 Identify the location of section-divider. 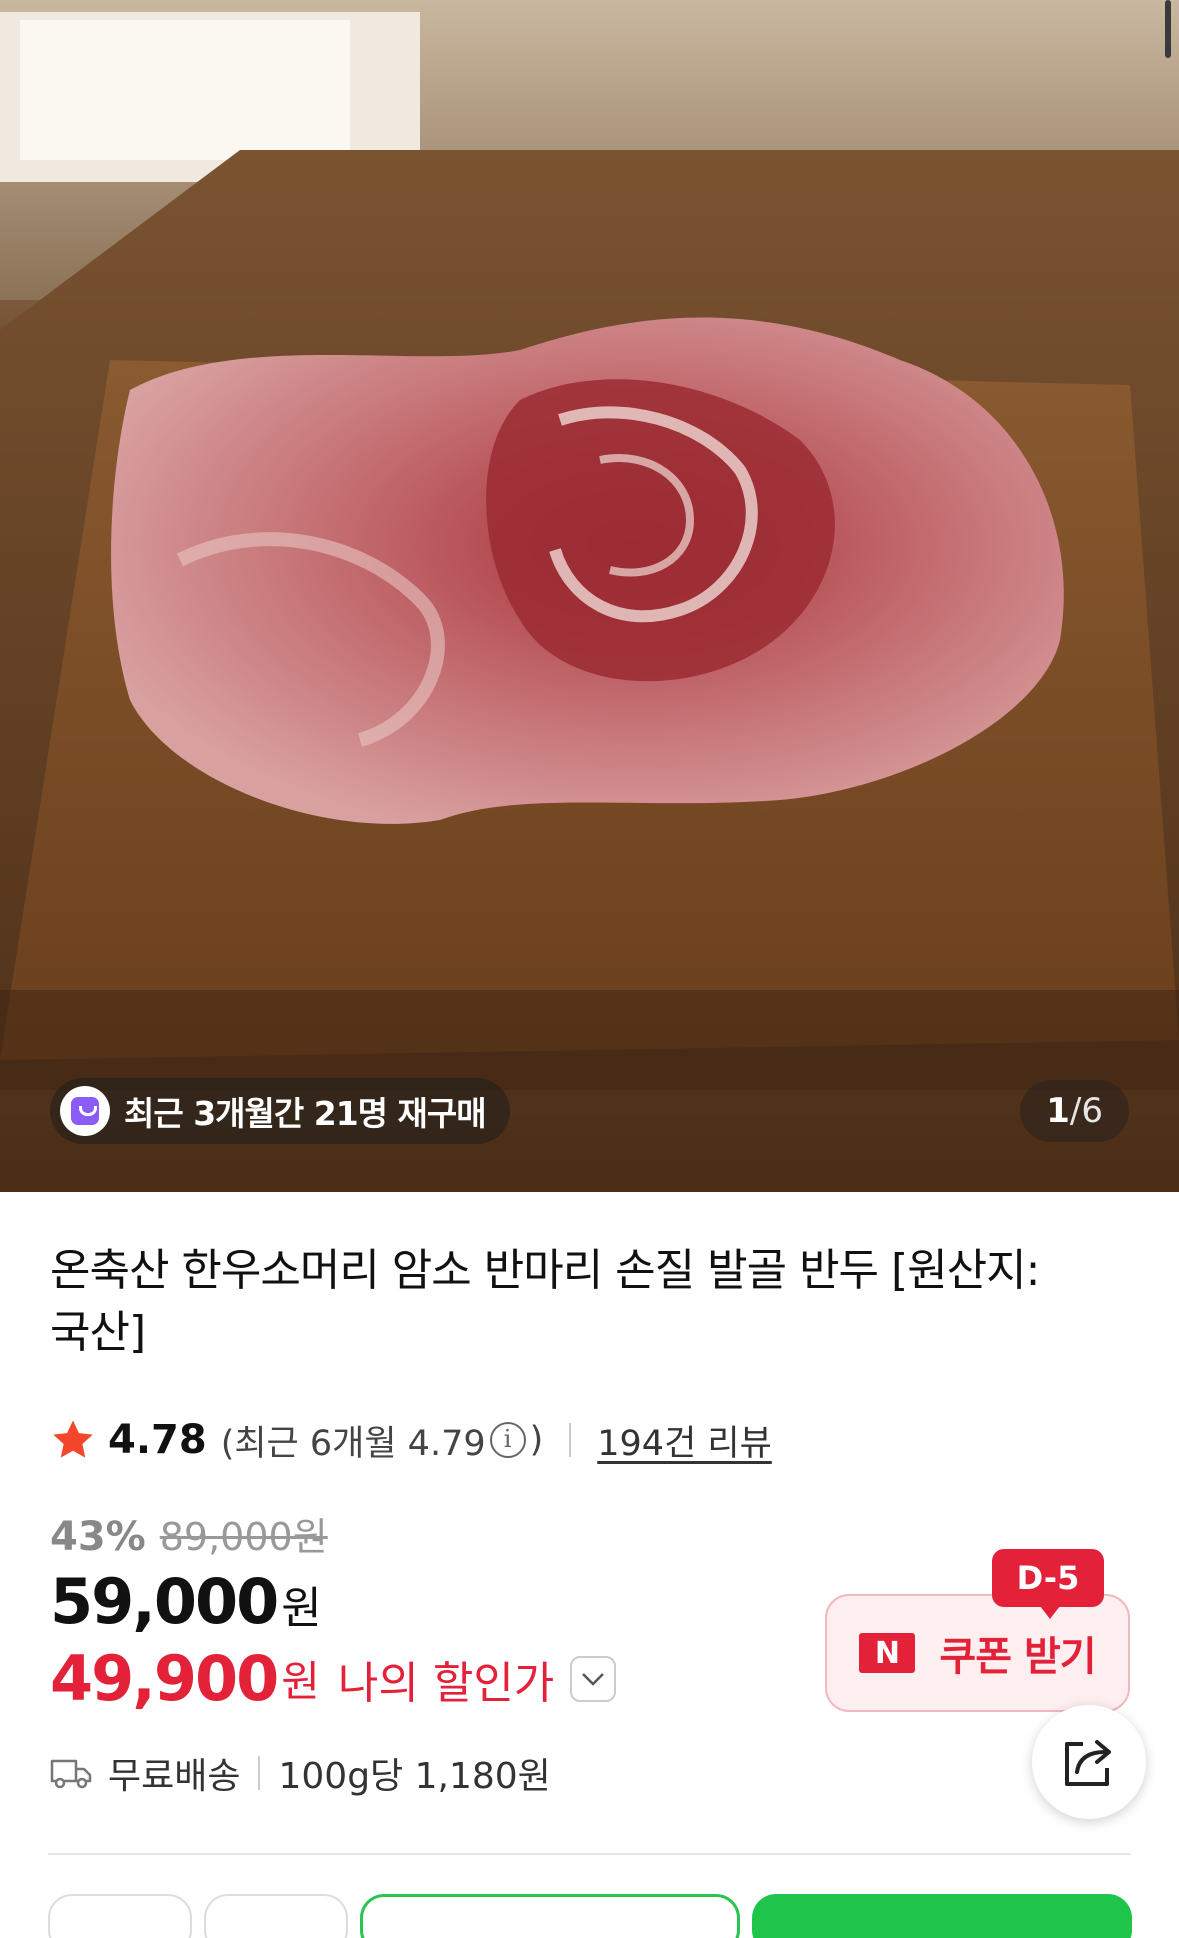
(589, 1854).